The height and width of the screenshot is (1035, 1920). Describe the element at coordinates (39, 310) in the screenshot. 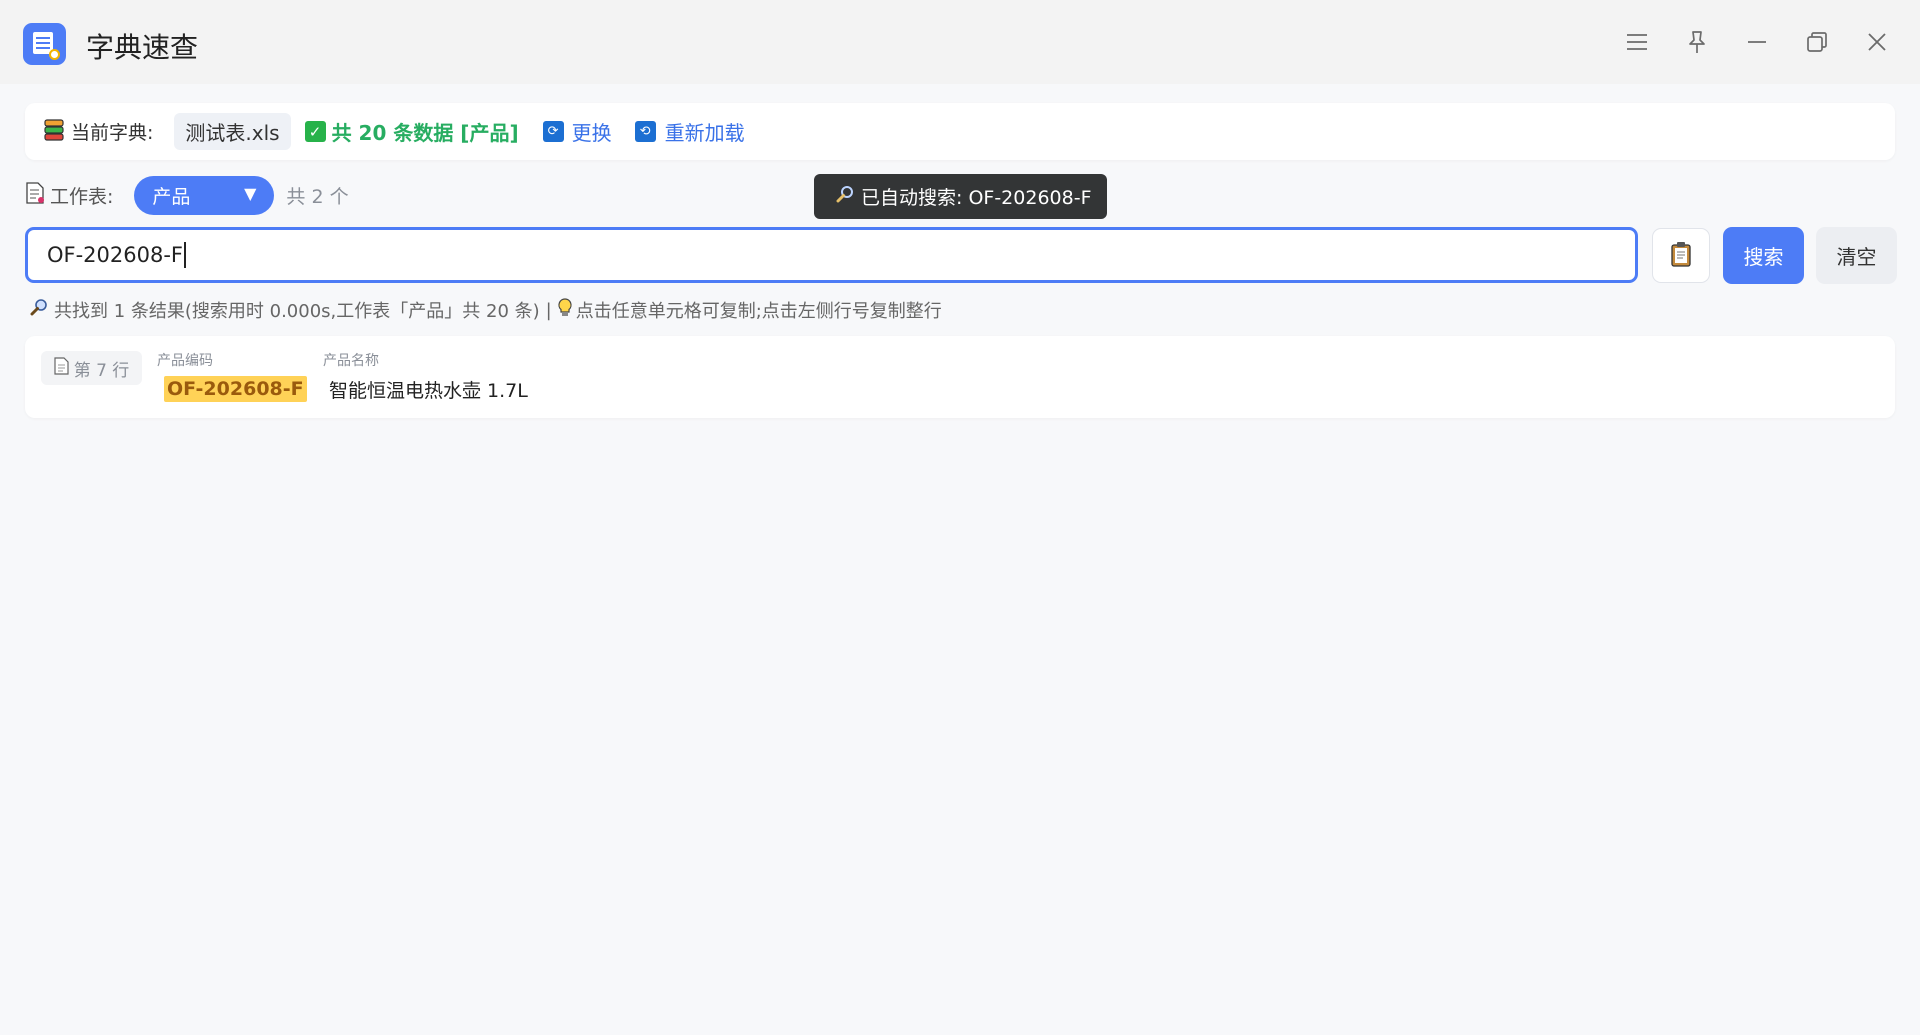

I see `magnifier-icon` at that location.